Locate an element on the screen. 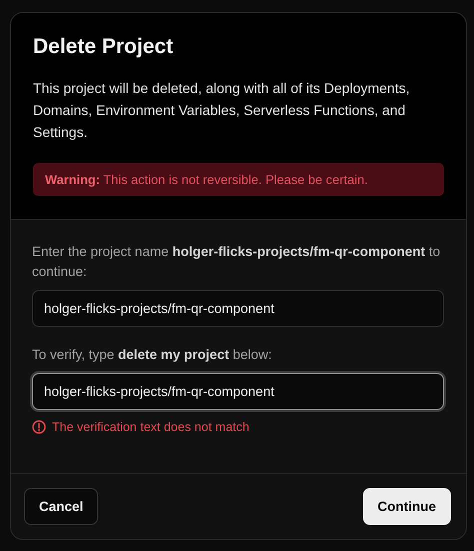 The image size is (474, 551). warning-banner: Warning: This action is not reversible. Please be certain. is located at coordinates (238, 179).